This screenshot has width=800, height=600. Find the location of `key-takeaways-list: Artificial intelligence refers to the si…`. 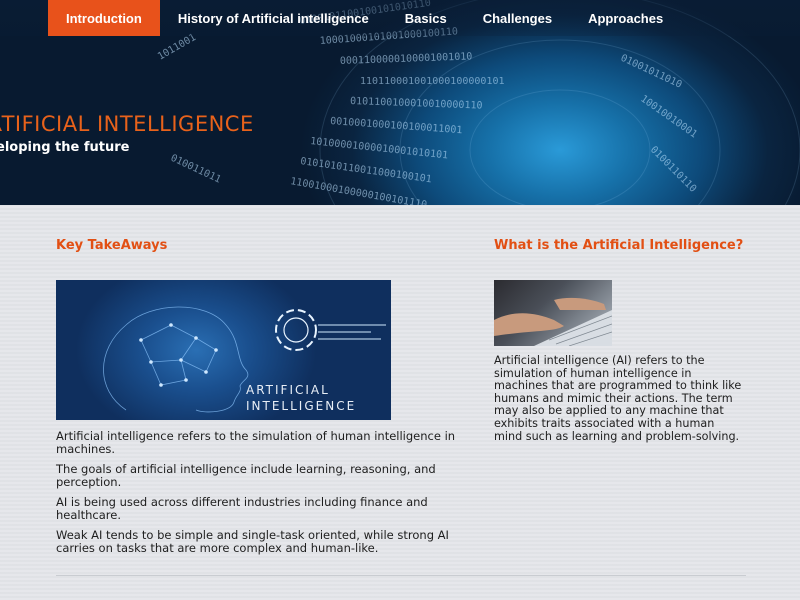

key-takeaways-list: Artificial intelligence refers to the si… is located at coordinates (271, 496).